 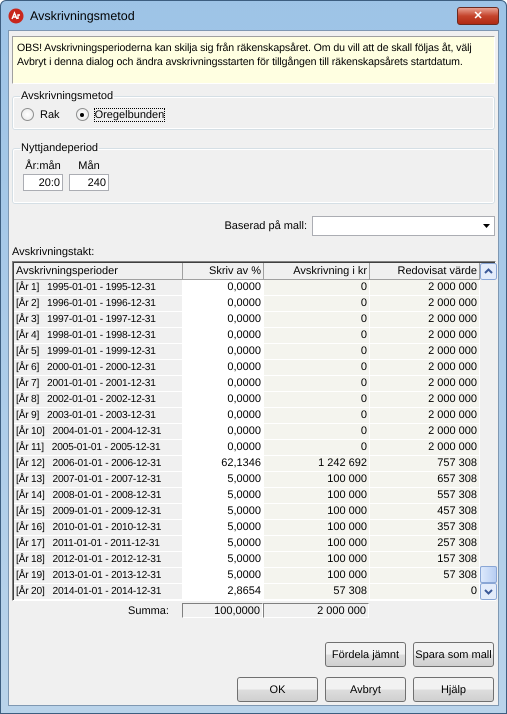 What do you see at coordinates (98, 336) in the screenshot?
I see `table-cell: [År 4] 1998-01-01 - 1998-12-31` at bounding box center [98, 336].